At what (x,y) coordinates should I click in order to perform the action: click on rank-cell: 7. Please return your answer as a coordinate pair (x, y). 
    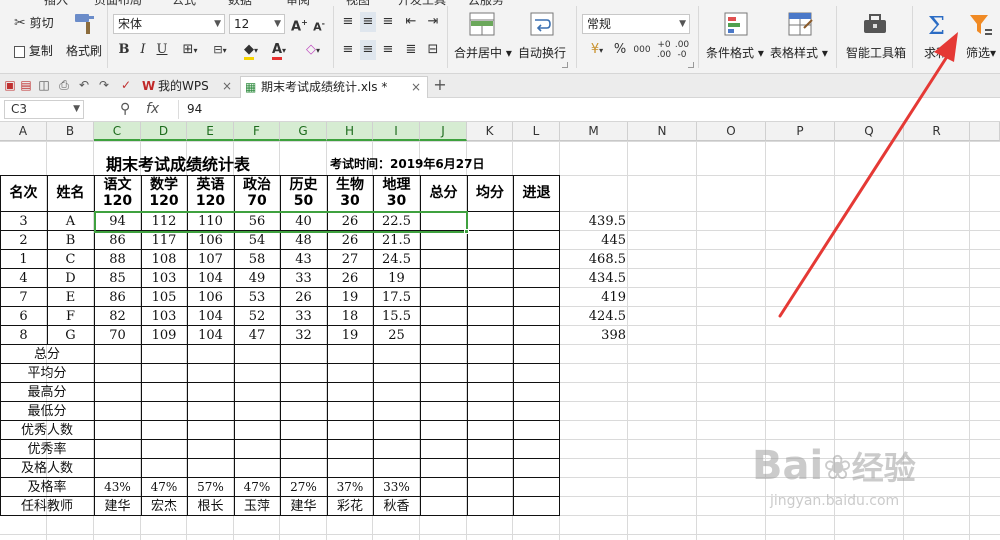
    Looking at the image, I should click on (23, 297).